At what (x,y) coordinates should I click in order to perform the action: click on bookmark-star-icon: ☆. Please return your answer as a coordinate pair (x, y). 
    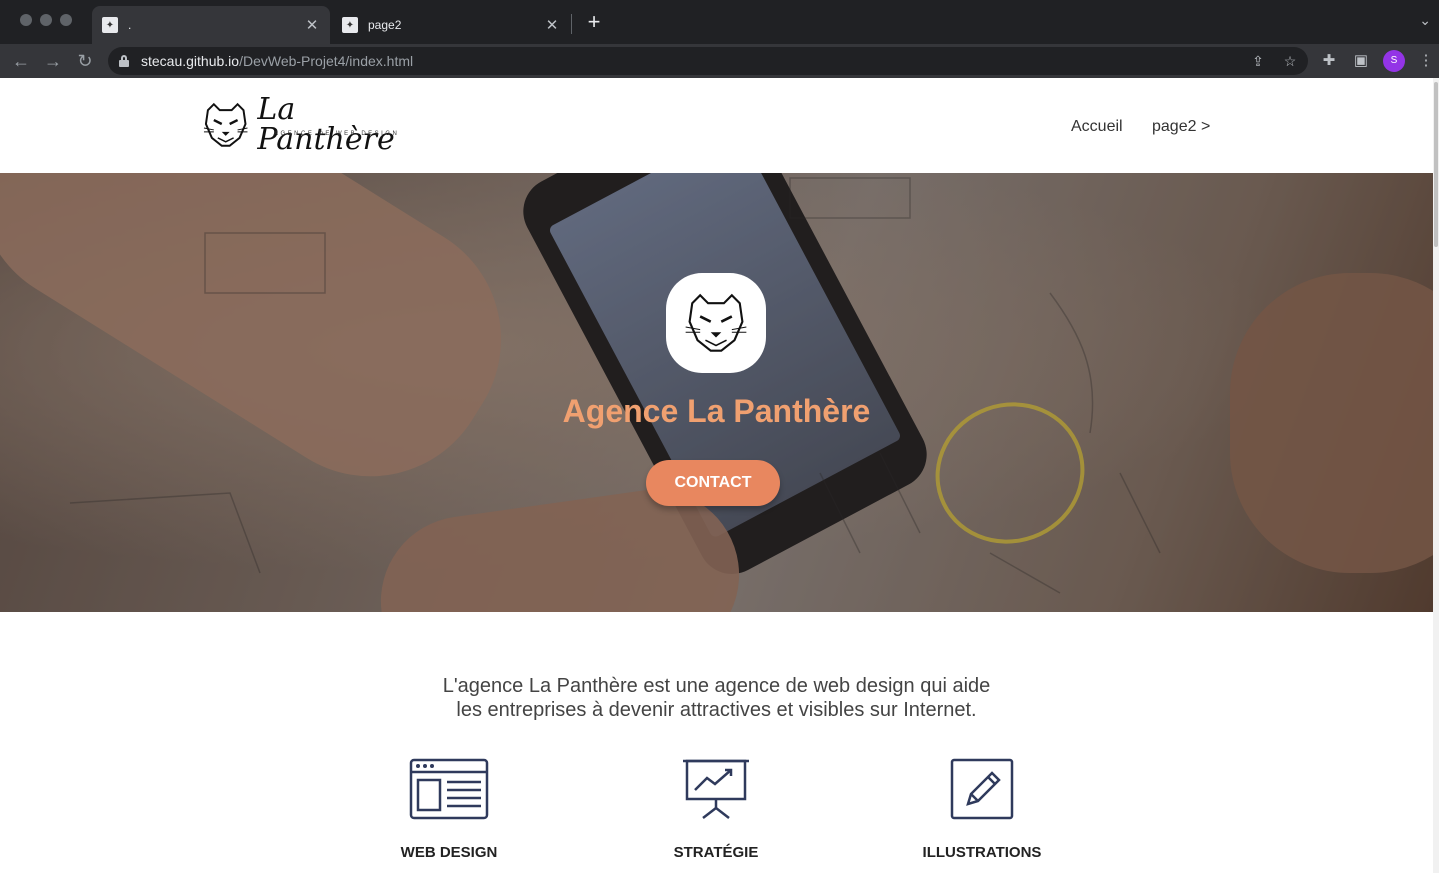
    Looking at the image, I should click on (1290, 61).